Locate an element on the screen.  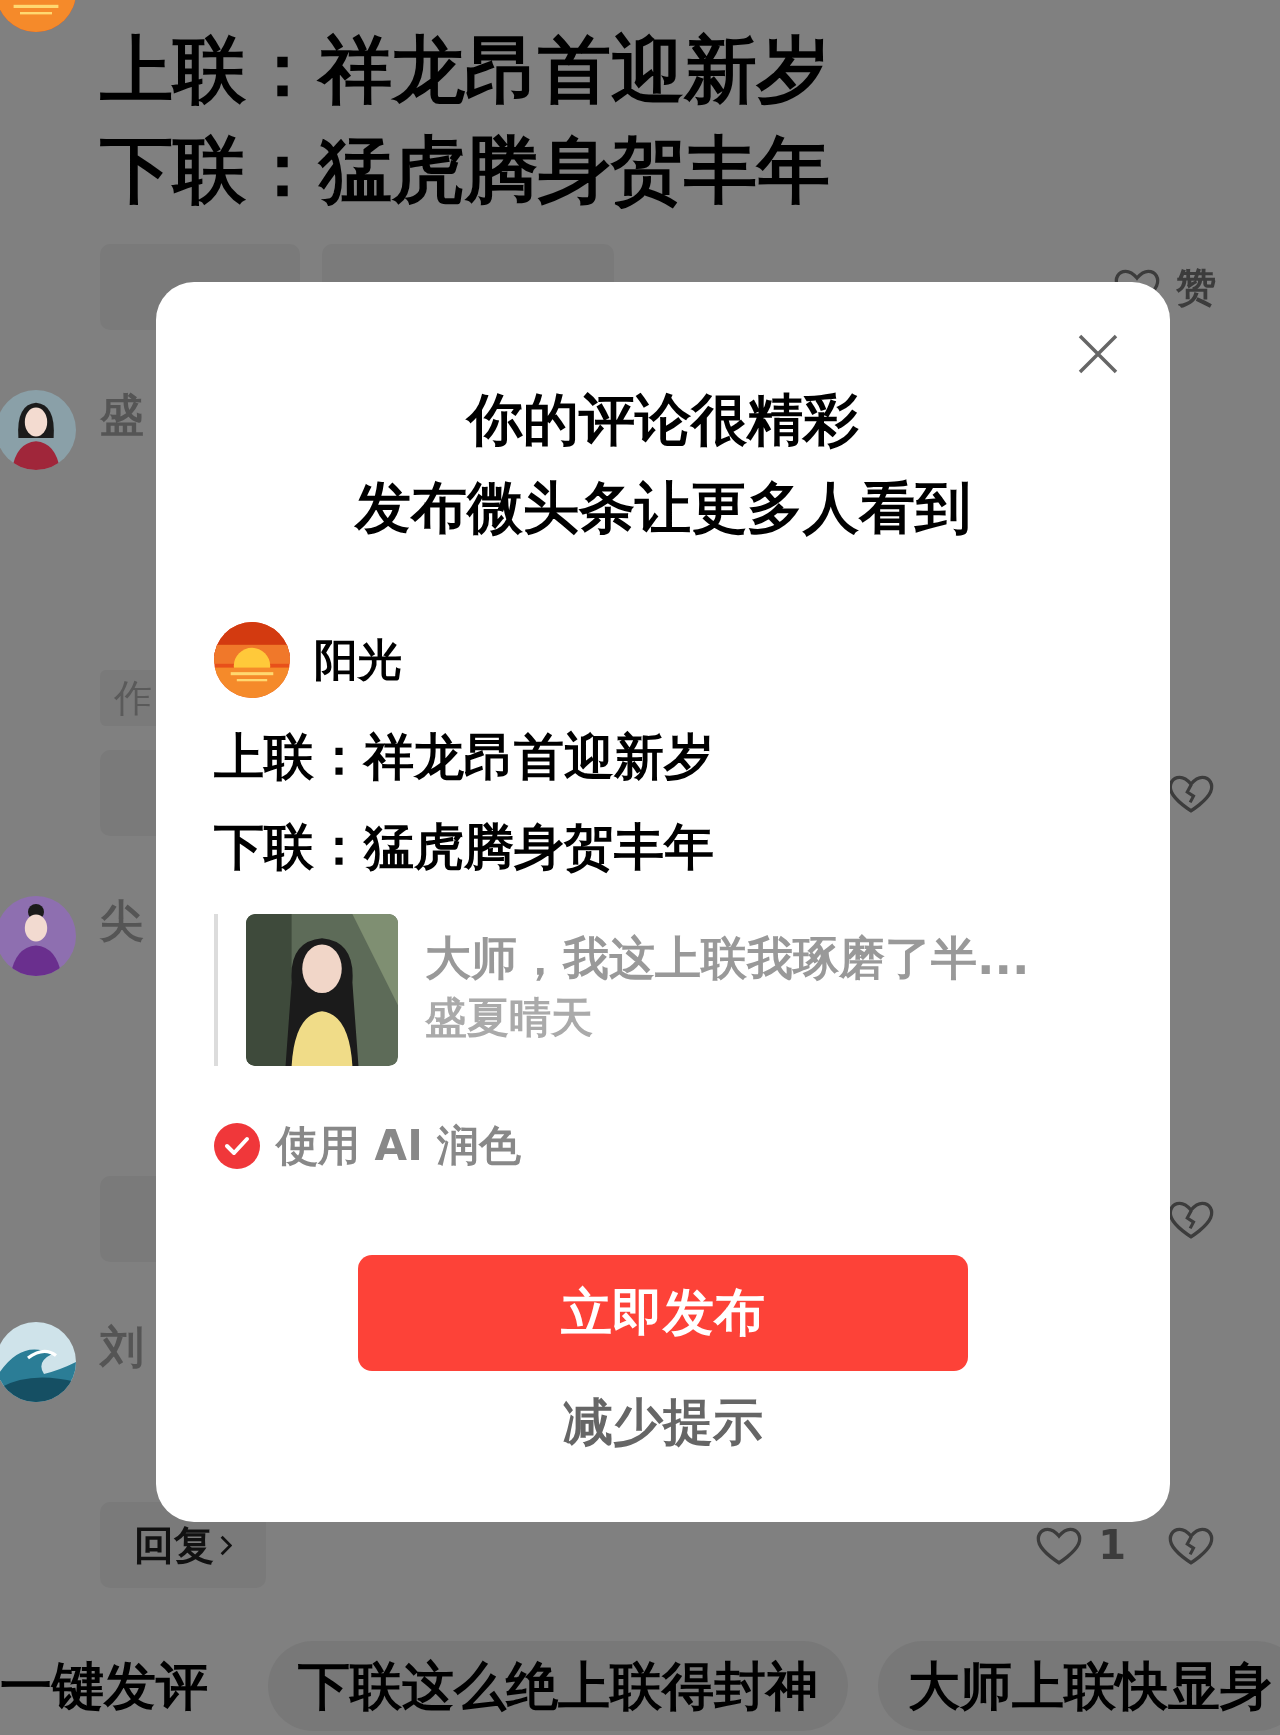
close-button is located at coordinates (1098, 354).